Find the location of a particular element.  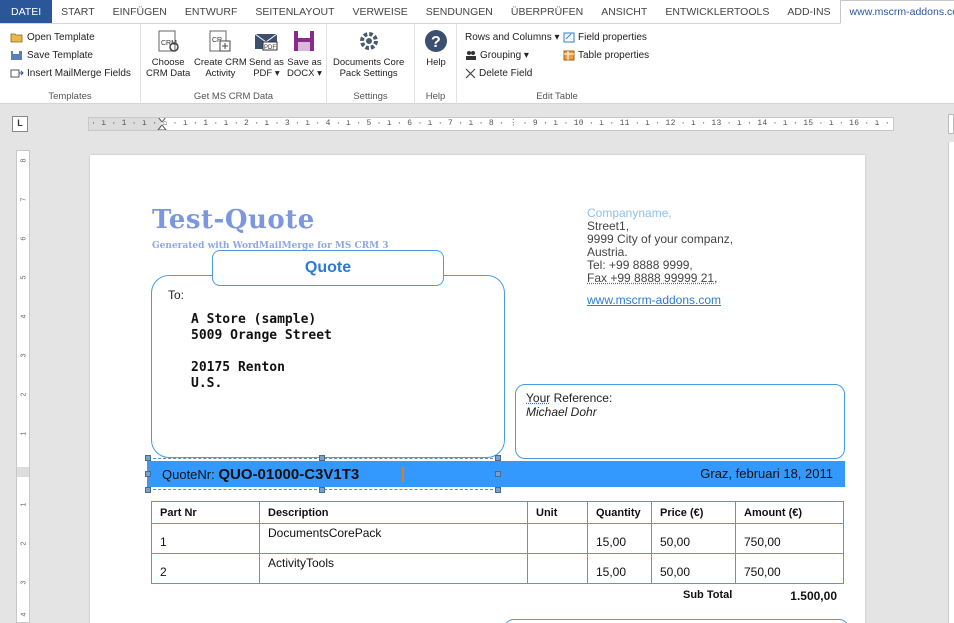

insert-fields-icon is located at coordinates (17, 73).